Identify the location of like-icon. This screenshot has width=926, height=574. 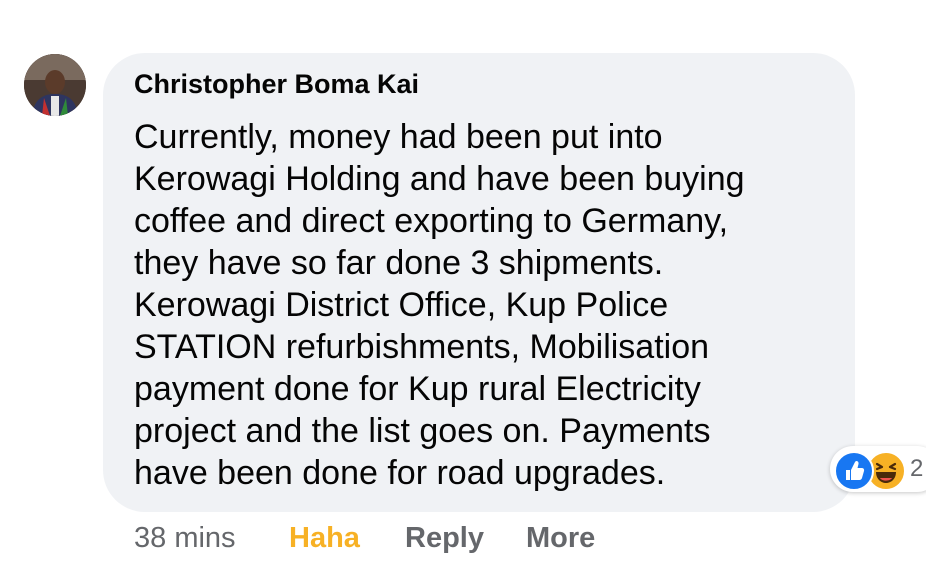
(854, 471).